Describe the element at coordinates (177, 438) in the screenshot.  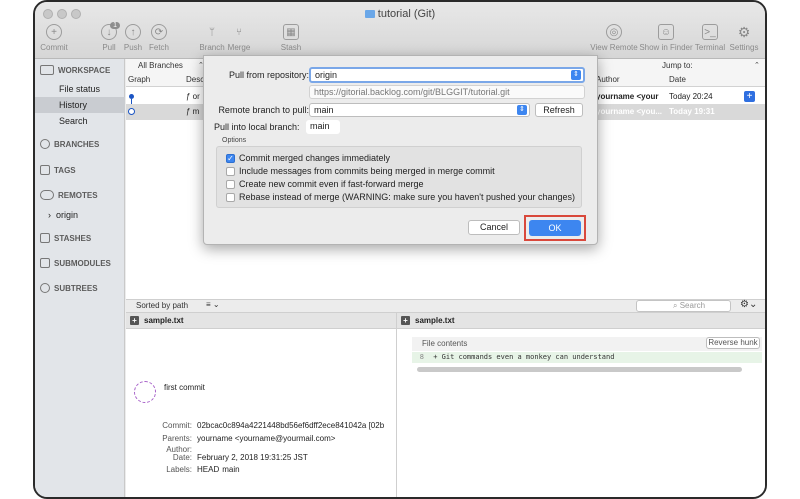
I see `parents-label: Parents:` at that location.